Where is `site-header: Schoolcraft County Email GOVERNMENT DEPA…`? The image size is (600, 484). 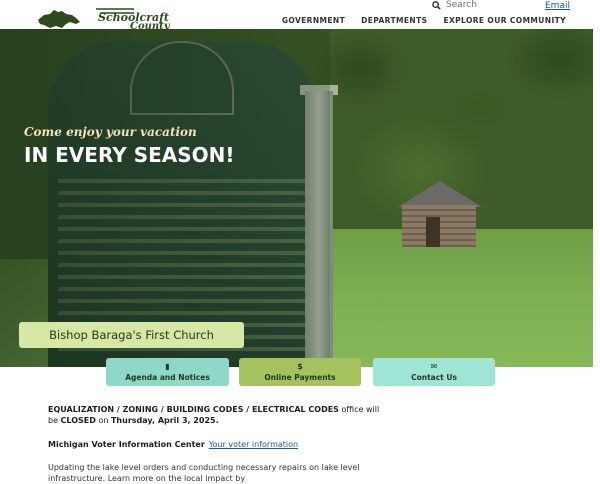 site-header: Schoolcraft County Email GOVERNMENT DEPA… is located at coordinates (300, 16).